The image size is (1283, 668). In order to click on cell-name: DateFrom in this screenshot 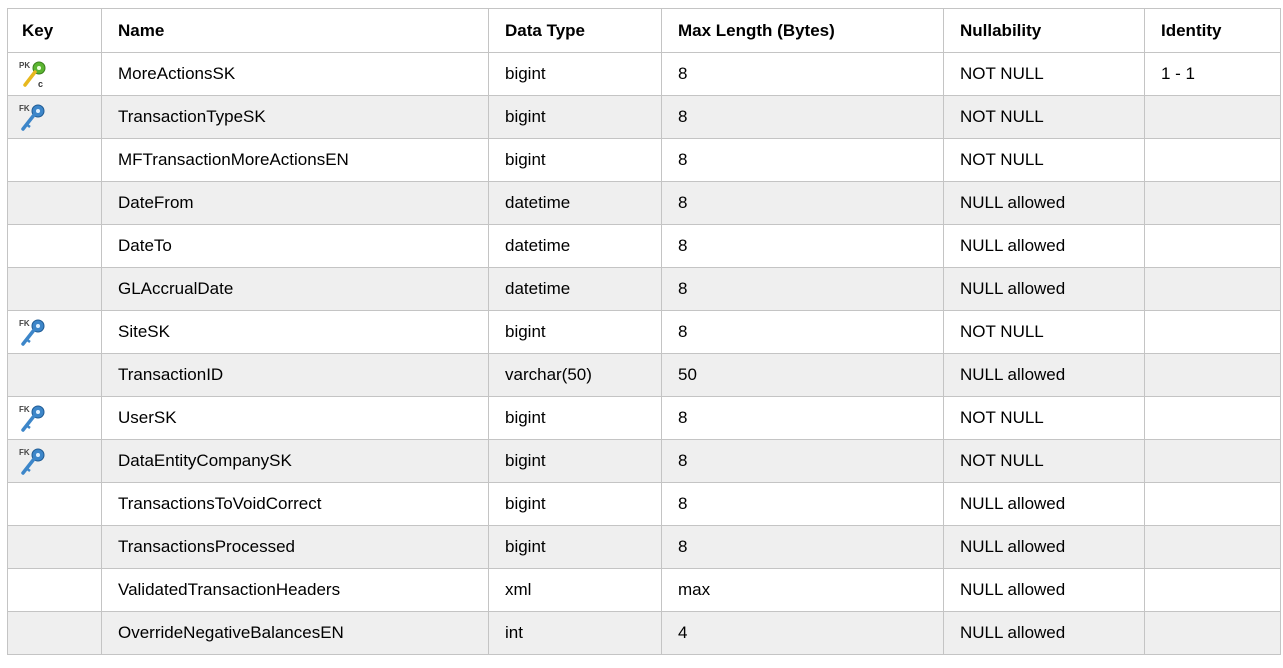, I will do `click(295, 203)`.